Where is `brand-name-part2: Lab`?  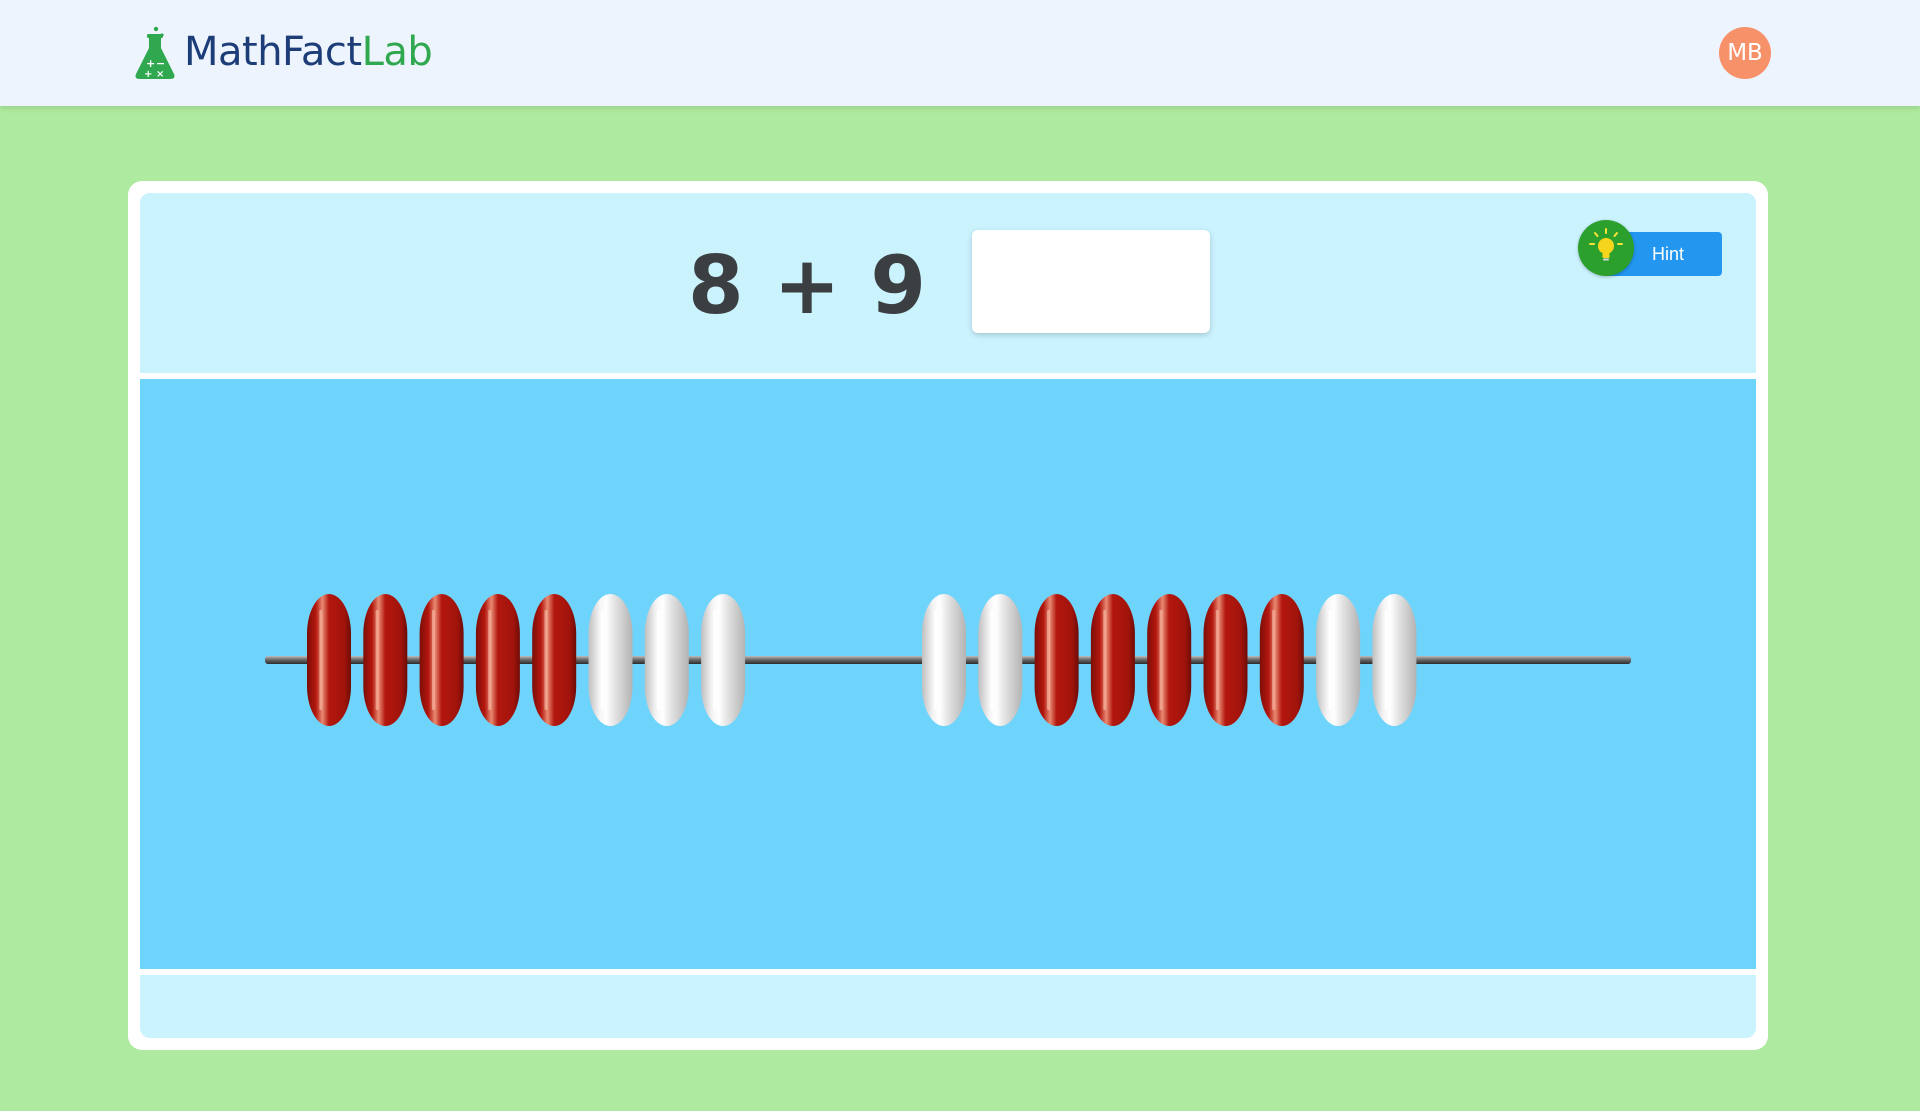
brand-name-part2: Lab is located at coordinates (397, 52).